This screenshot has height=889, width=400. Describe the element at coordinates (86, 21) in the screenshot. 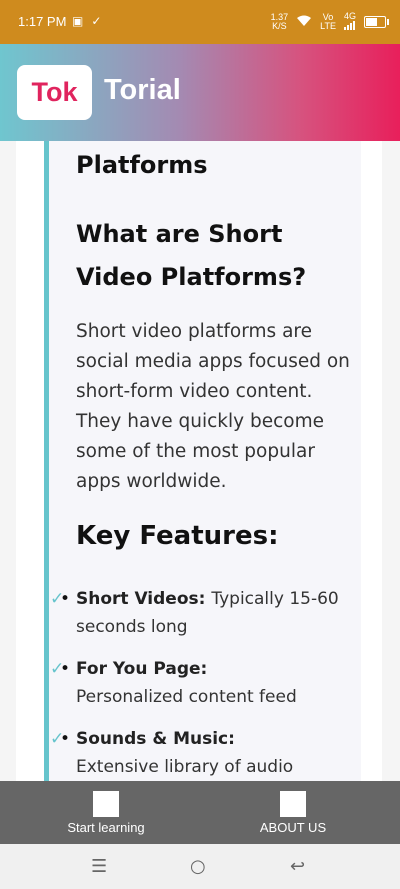

I see `notification-icons: ▣ ✓` at that location.